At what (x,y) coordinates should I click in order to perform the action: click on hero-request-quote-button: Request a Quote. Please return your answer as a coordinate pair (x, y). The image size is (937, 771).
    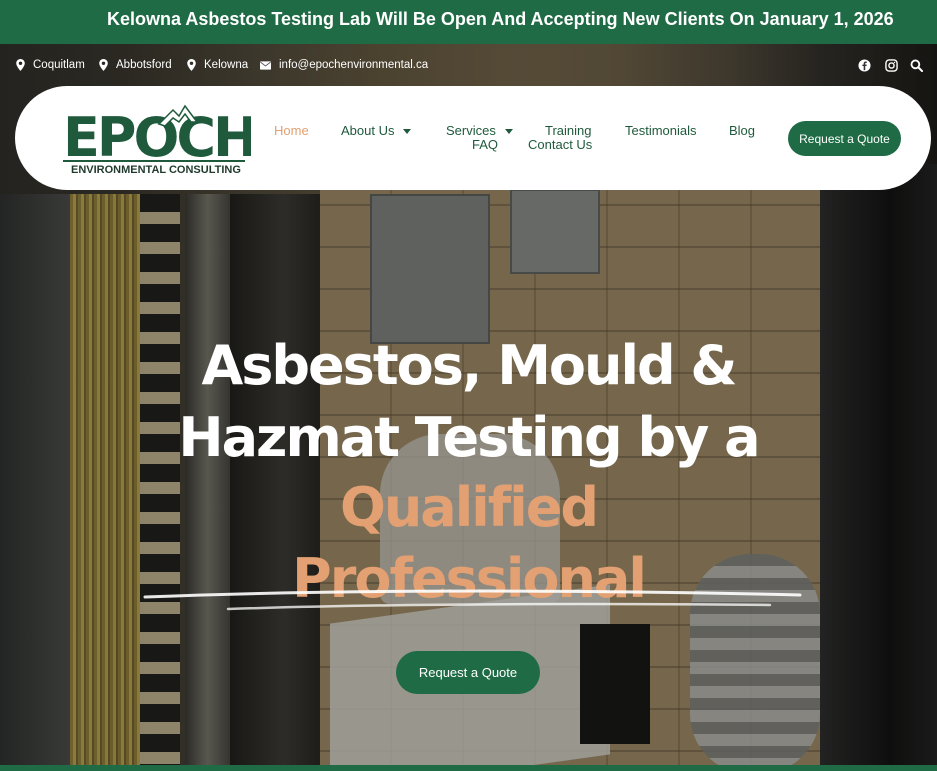
    Looking at the image, I should click on (468, 672).